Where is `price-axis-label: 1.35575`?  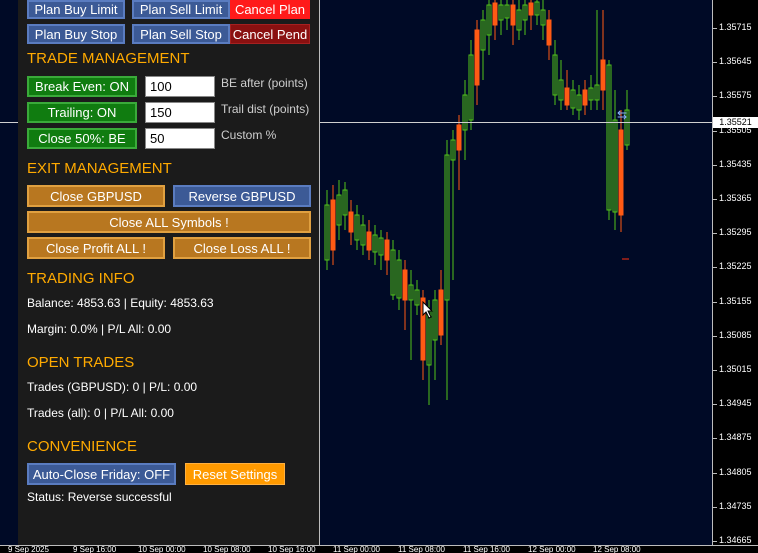
price-axis-label: 1.35575 is located at coordinates (735, 95).